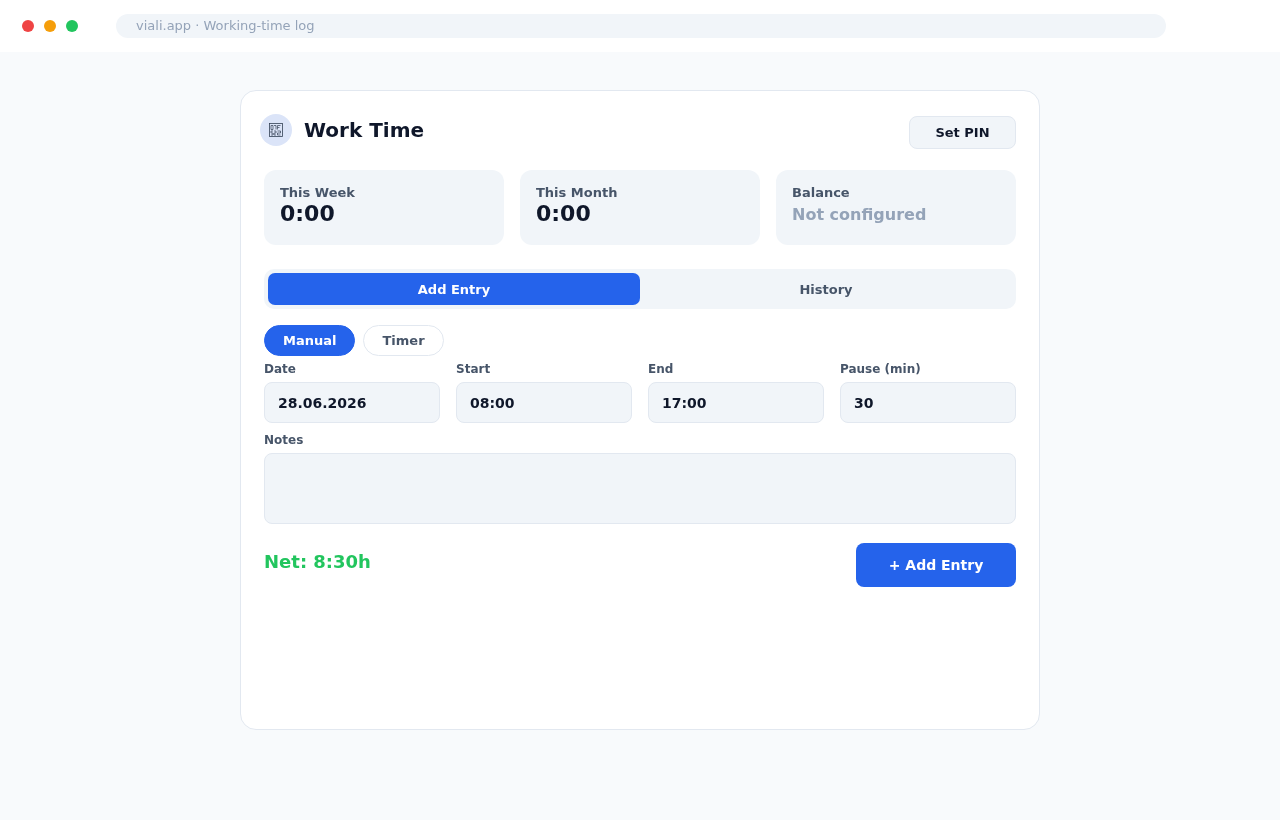 The image size is (1280, 820). Describe the element at coordinates (317, 192) in the screenshot. I see `stat-label: This Week` at that location.